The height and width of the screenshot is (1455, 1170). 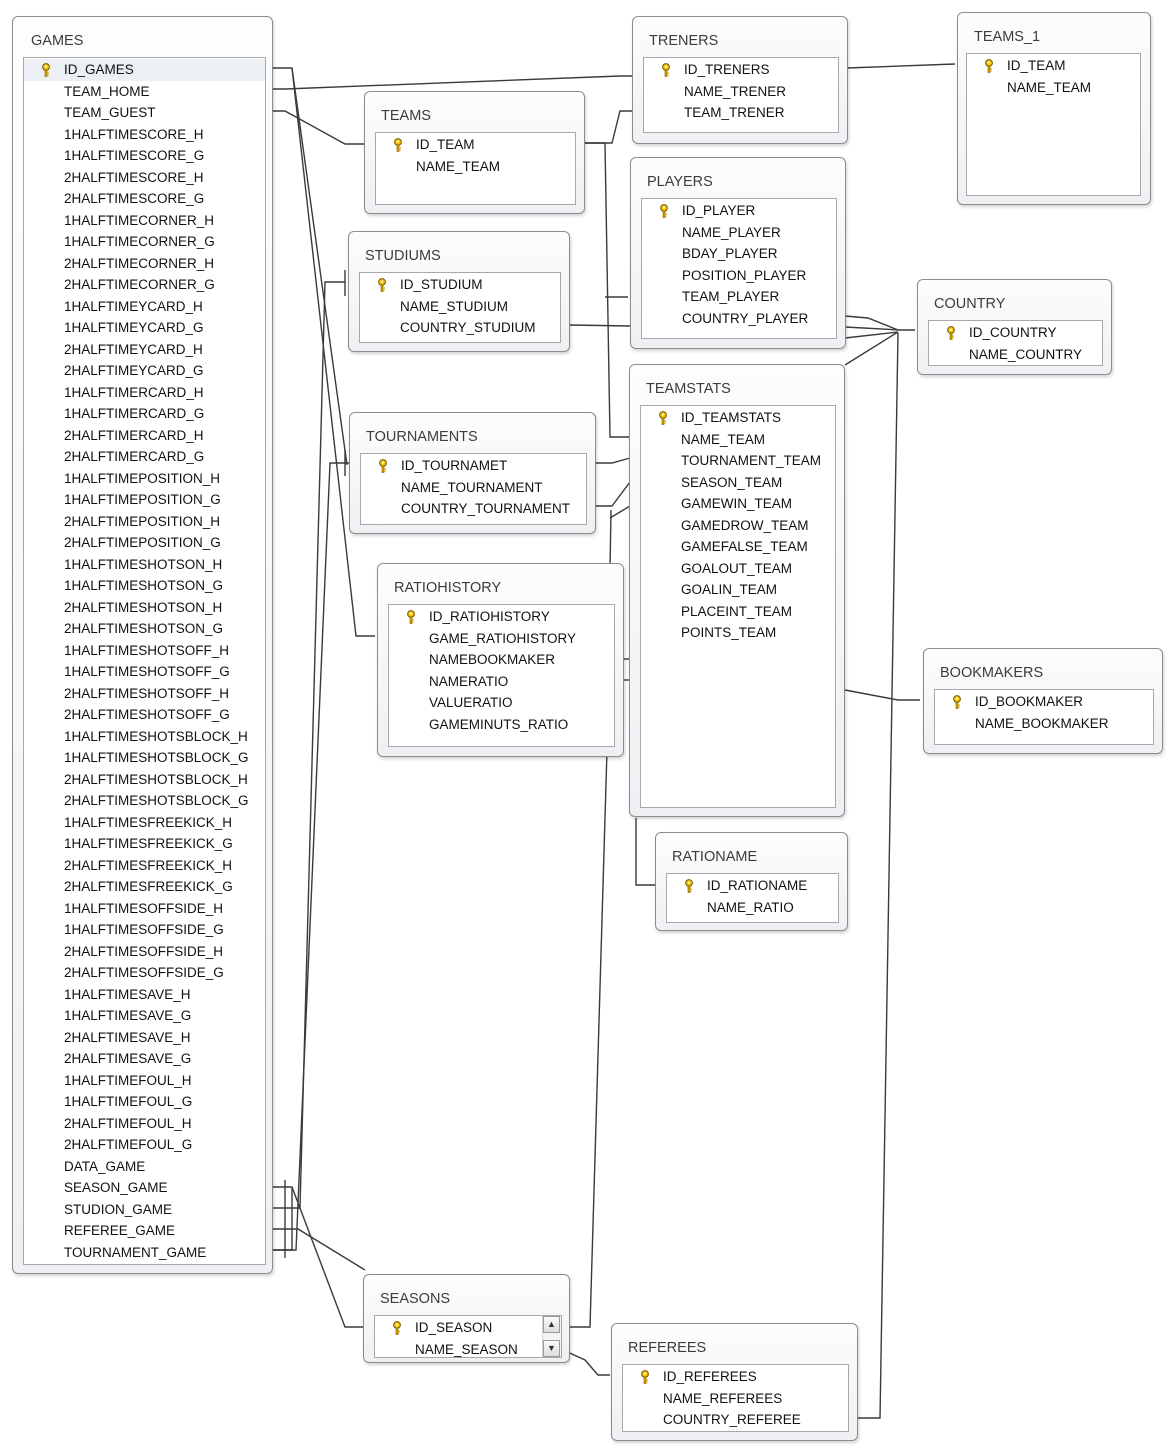 What do you see at coordinates (739, 297) in the screenshot?
I see `field-item: TEAM_PLAYER` at bounding box center [739, 297].